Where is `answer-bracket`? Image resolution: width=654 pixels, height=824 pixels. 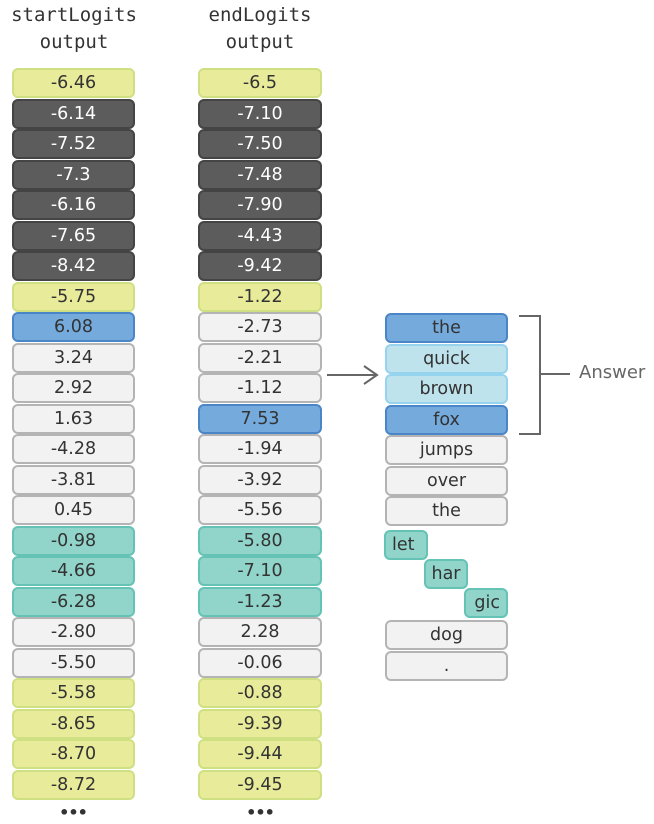
answer-bracket is located at coordinates (544, 375).